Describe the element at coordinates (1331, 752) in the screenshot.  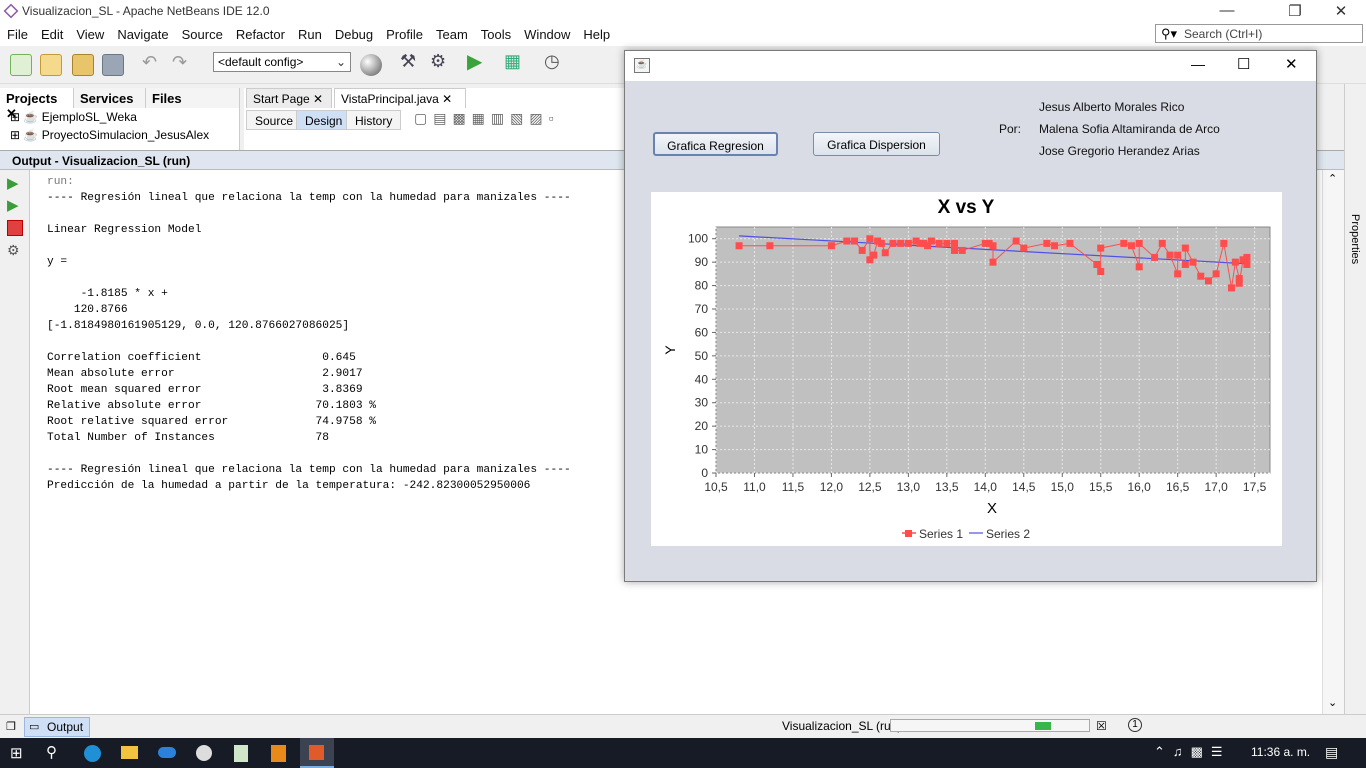
I see `action-center-icon: ▤` at that location.